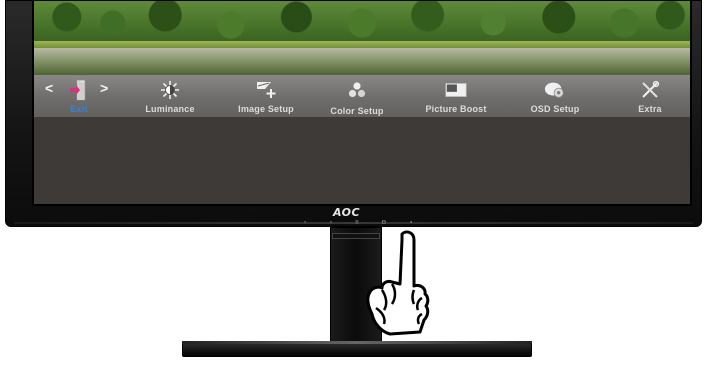 The image size is (704, 365). Describe the element at coordinates (650, 90) in the screenshot. I see `extra-icon` at that location.